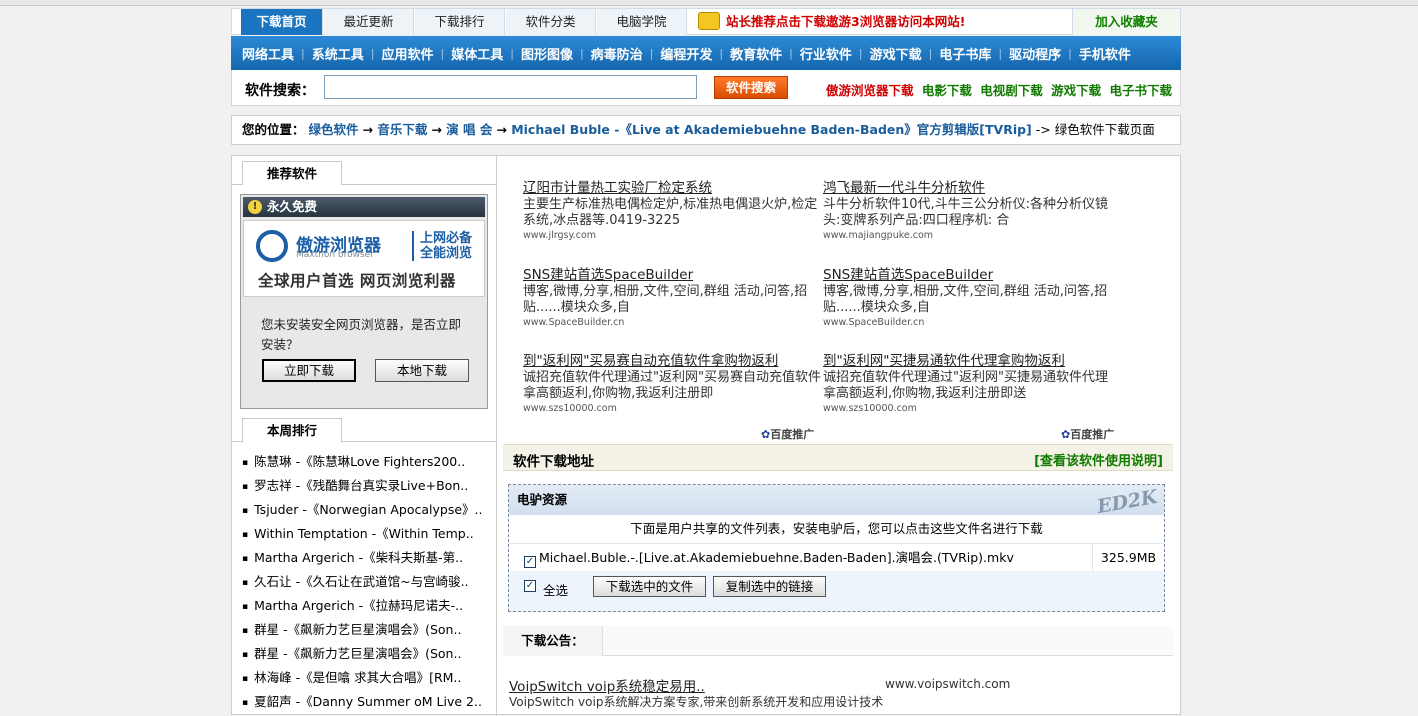 Image resolution: width=1418 pixels, height=716 pixels. Describe the element at coordinates (642, 22) in the screenshot. I see `tab-academy: 电脑学院` at that location.